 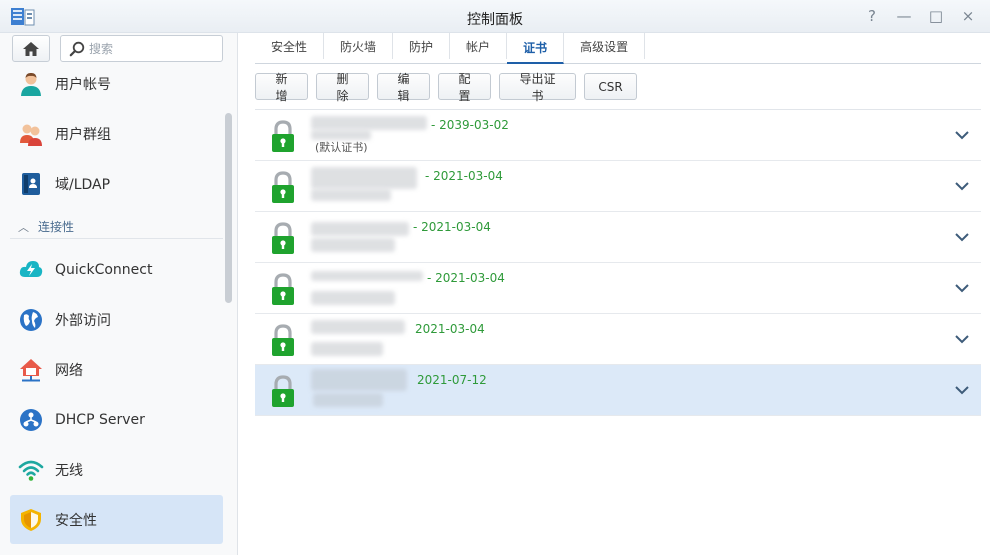 I want to click on globe-icon, so click(x=31, y=320).